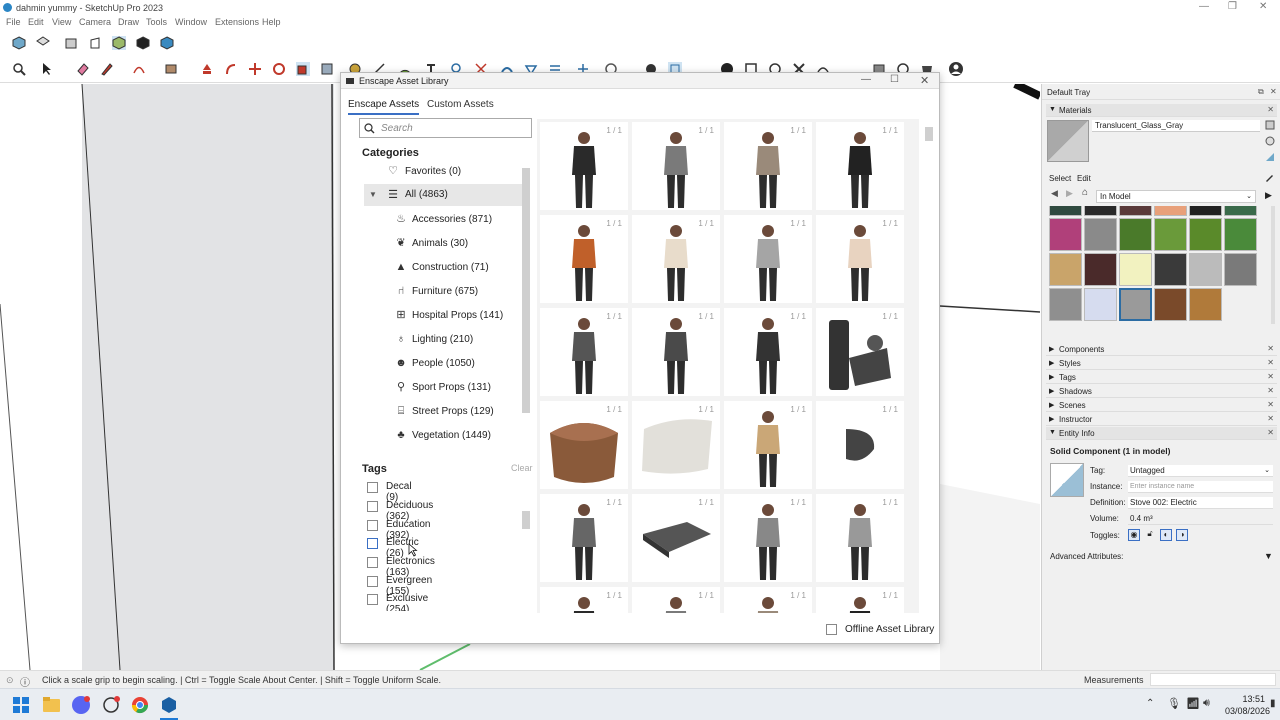  I want to click on categories-scrollbar, so click(526, 308).